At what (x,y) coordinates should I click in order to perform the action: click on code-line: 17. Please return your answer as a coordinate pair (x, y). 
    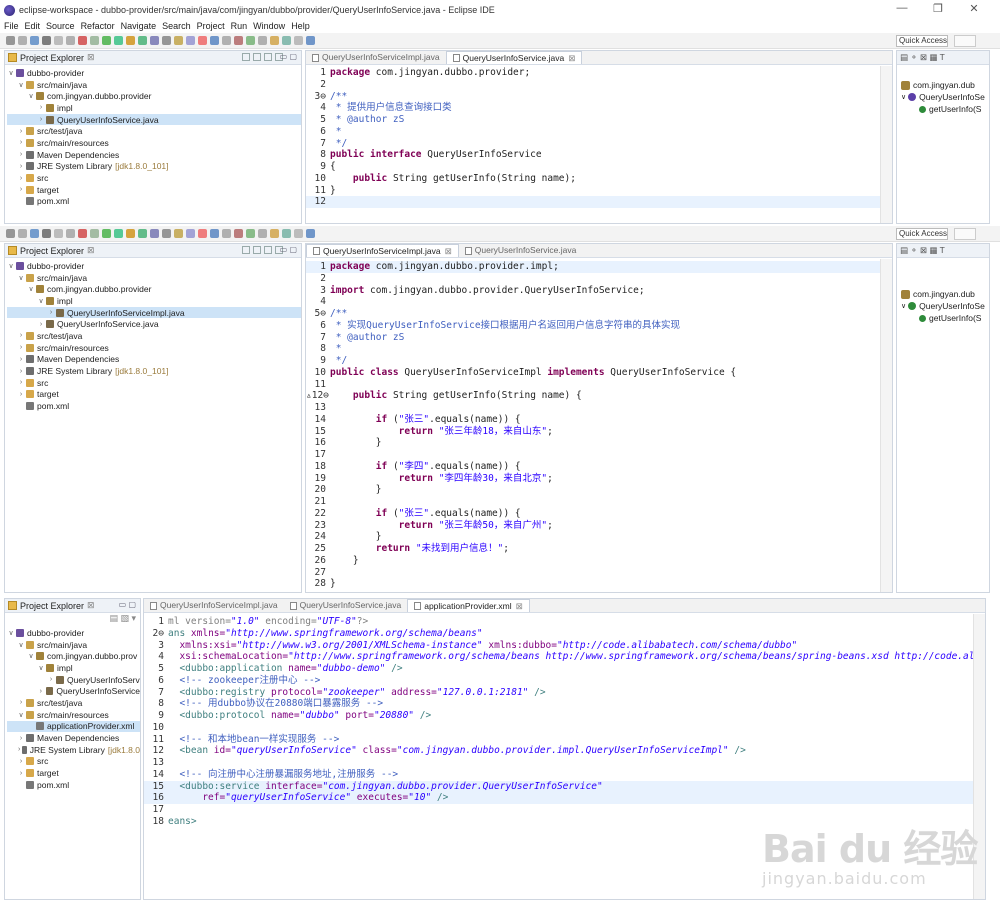
    Looking at the image, I should click on (594, 455).